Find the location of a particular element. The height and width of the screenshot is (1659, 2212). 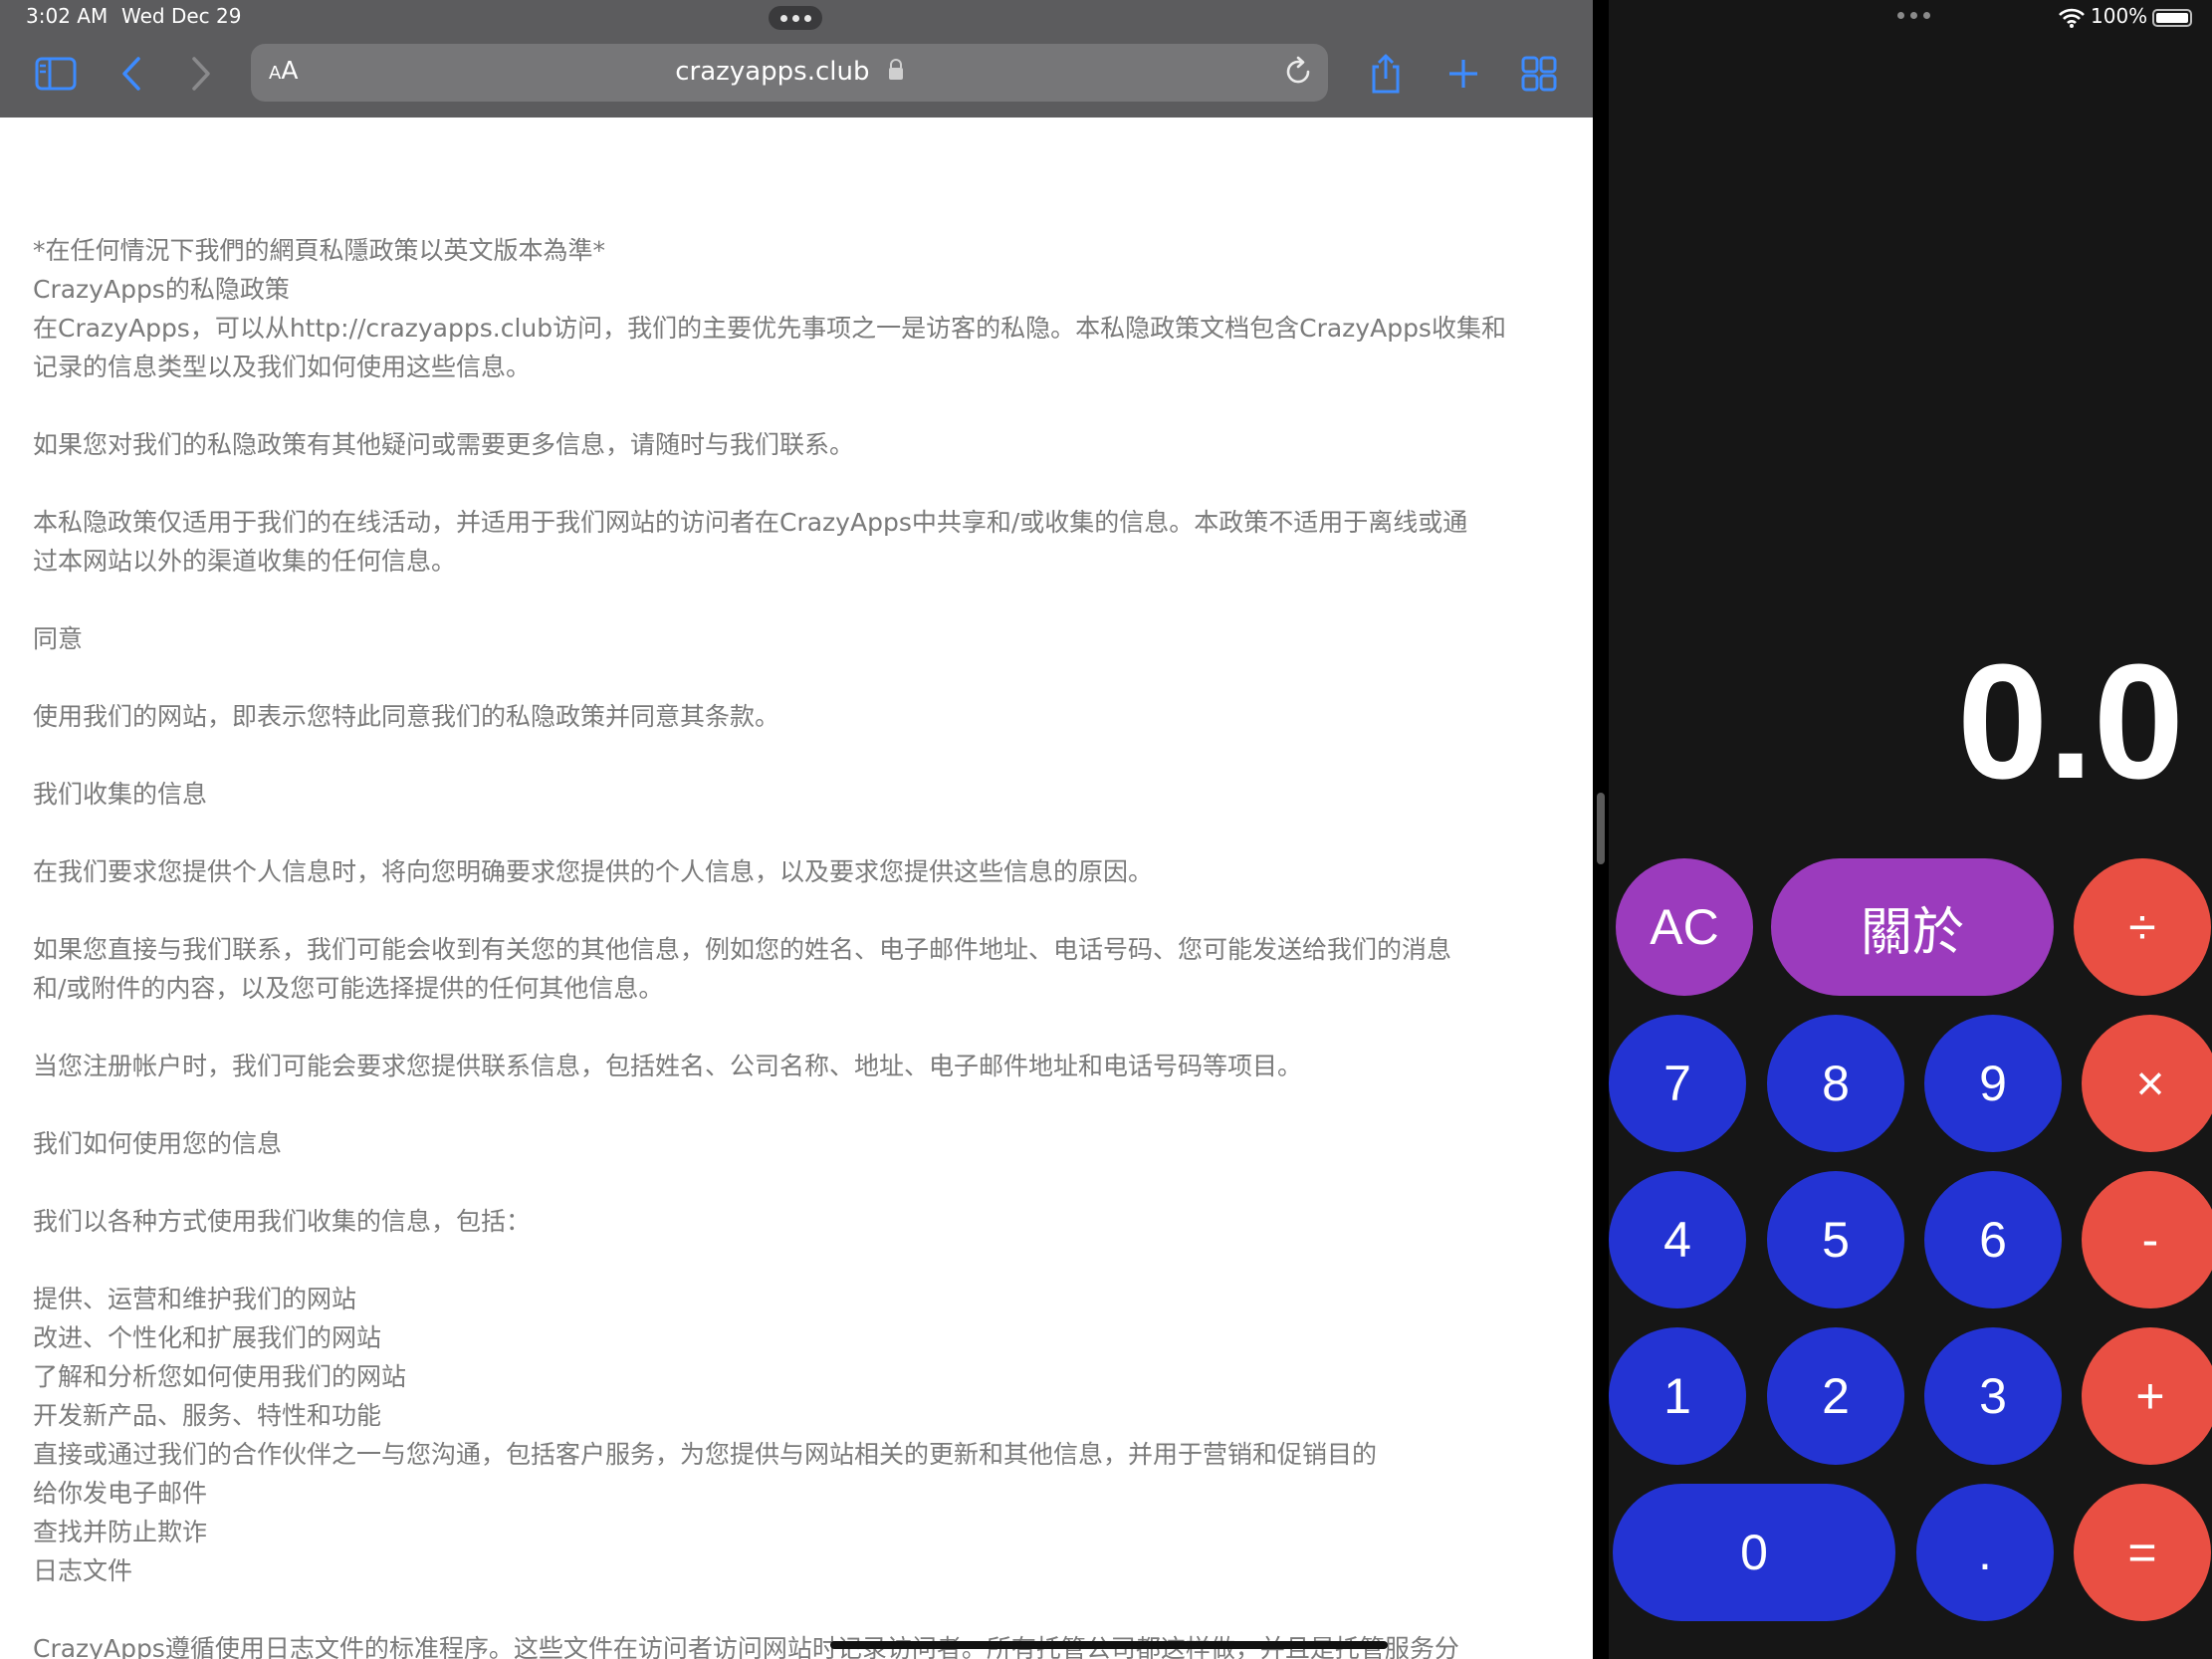

digit-4-button: 4 is located at coordinates (1677, 1239).